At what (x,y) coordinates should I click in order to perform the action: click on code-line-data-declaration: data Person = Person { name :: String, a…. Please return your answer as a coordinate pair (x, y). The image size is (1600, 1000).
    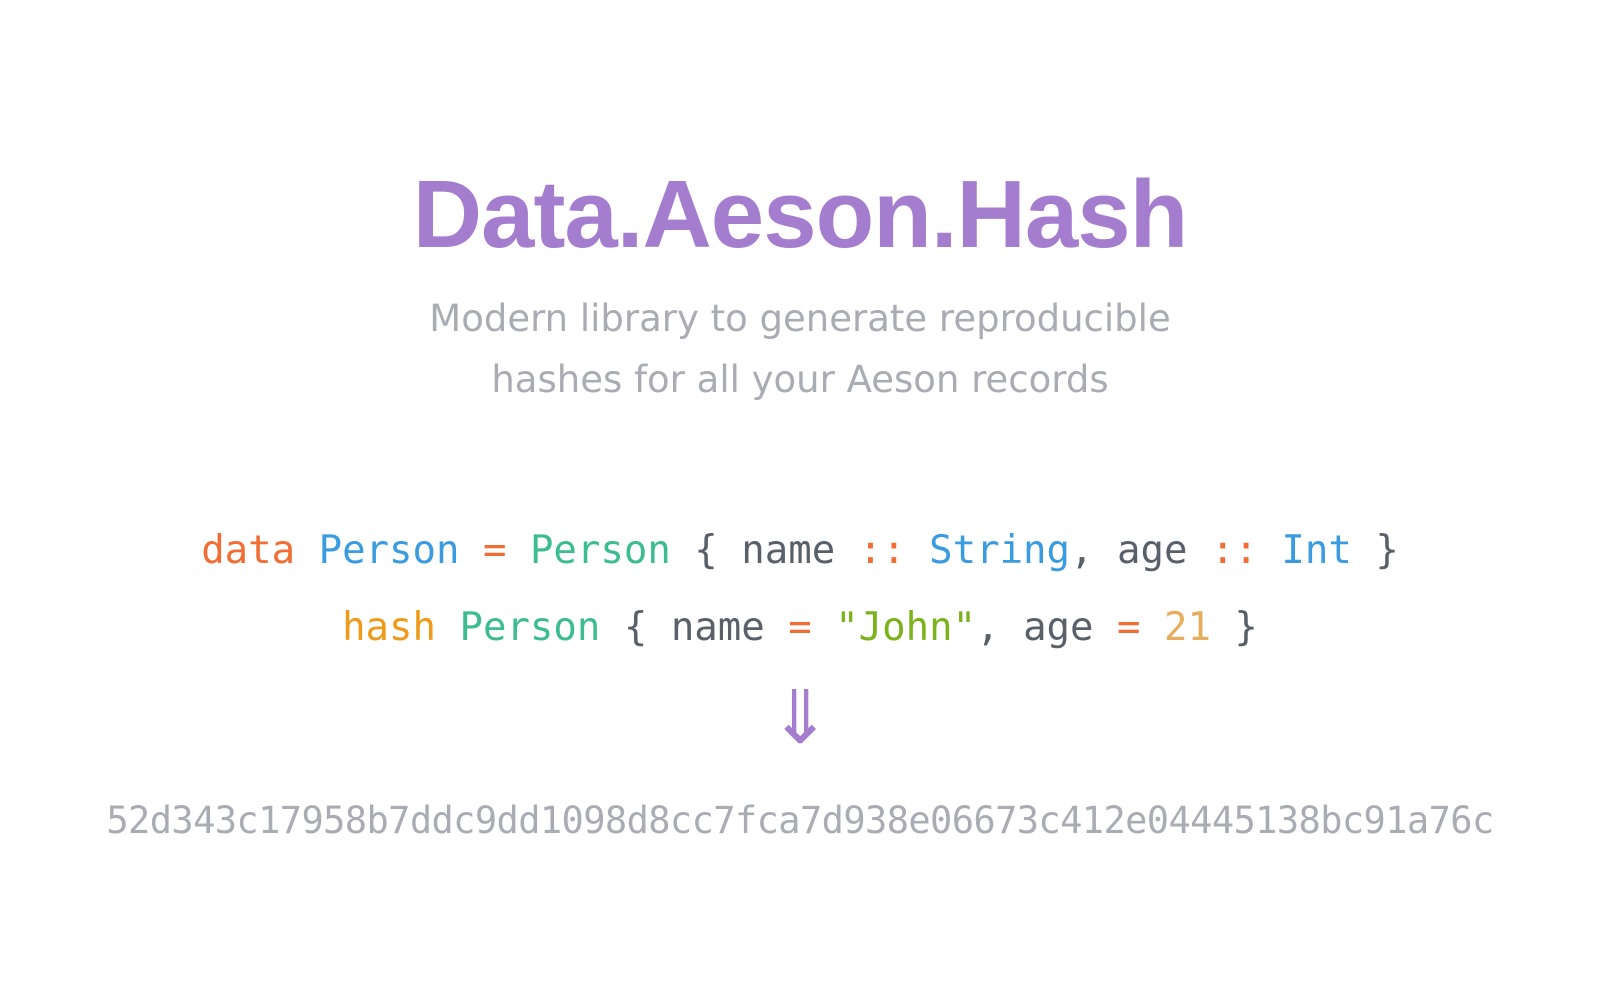
    Looking at the image, I should click on (800, 551).